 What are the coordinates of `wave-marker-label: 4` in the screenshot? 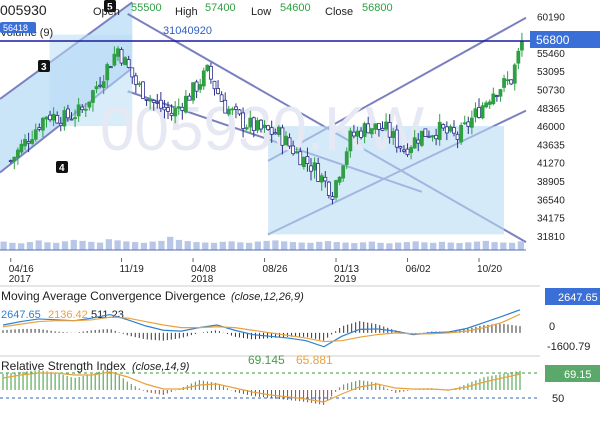 It's located at (62, 168).